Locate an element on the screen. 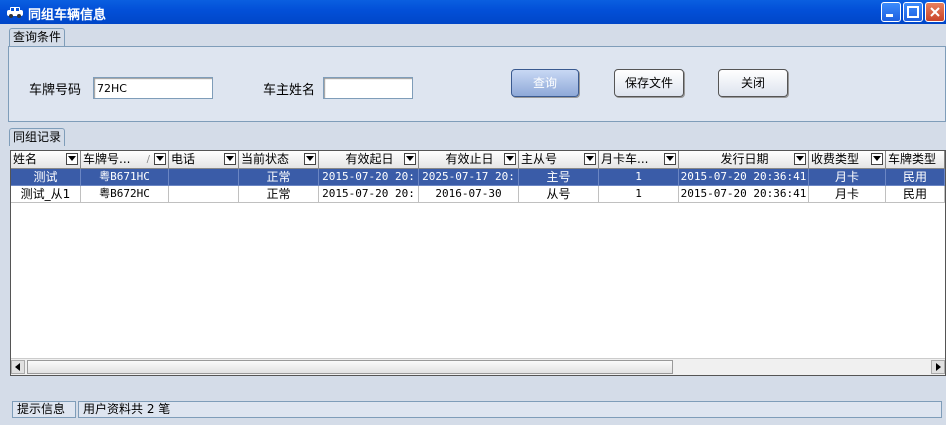 Image resolution: width=946 pixels, height=425 pixels. col-header-valid-from: 有效起日 is located at coordinates (369, 160).